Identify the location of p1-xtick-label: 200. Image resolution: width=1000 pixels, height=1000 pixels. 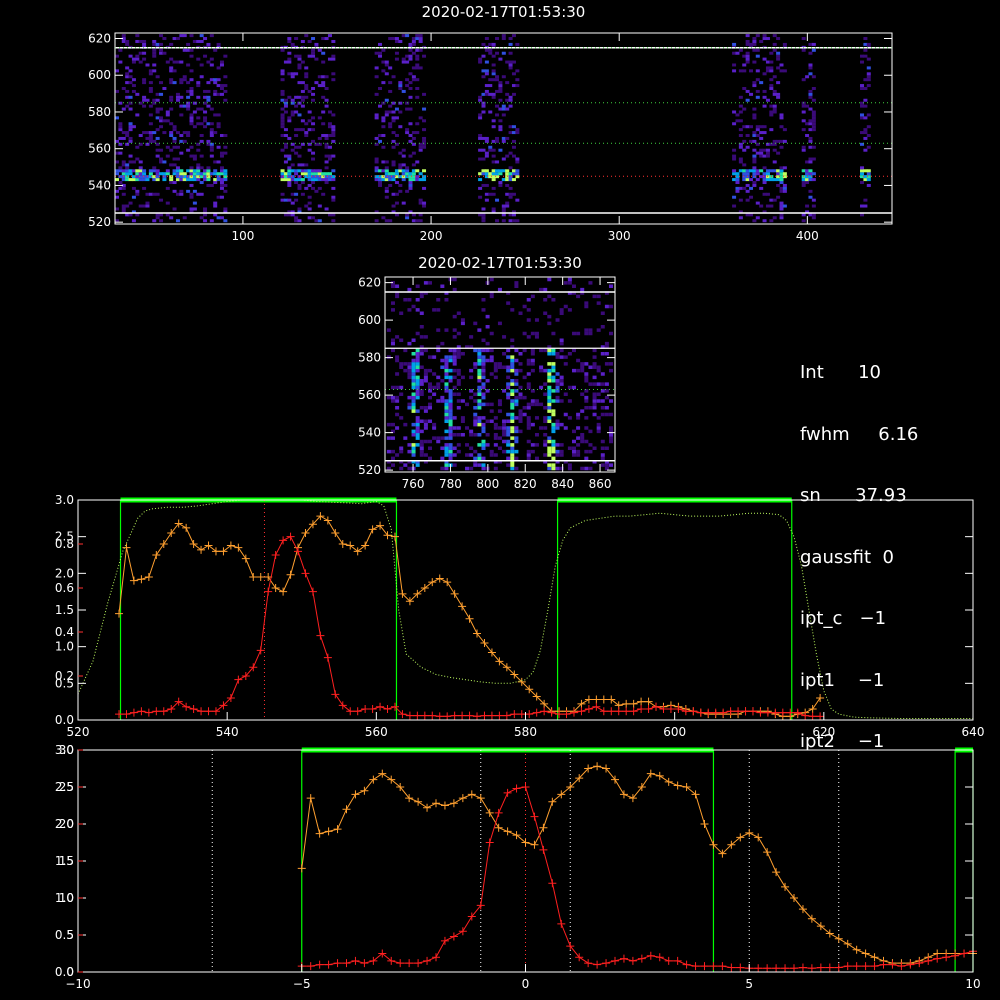
(431, 236).